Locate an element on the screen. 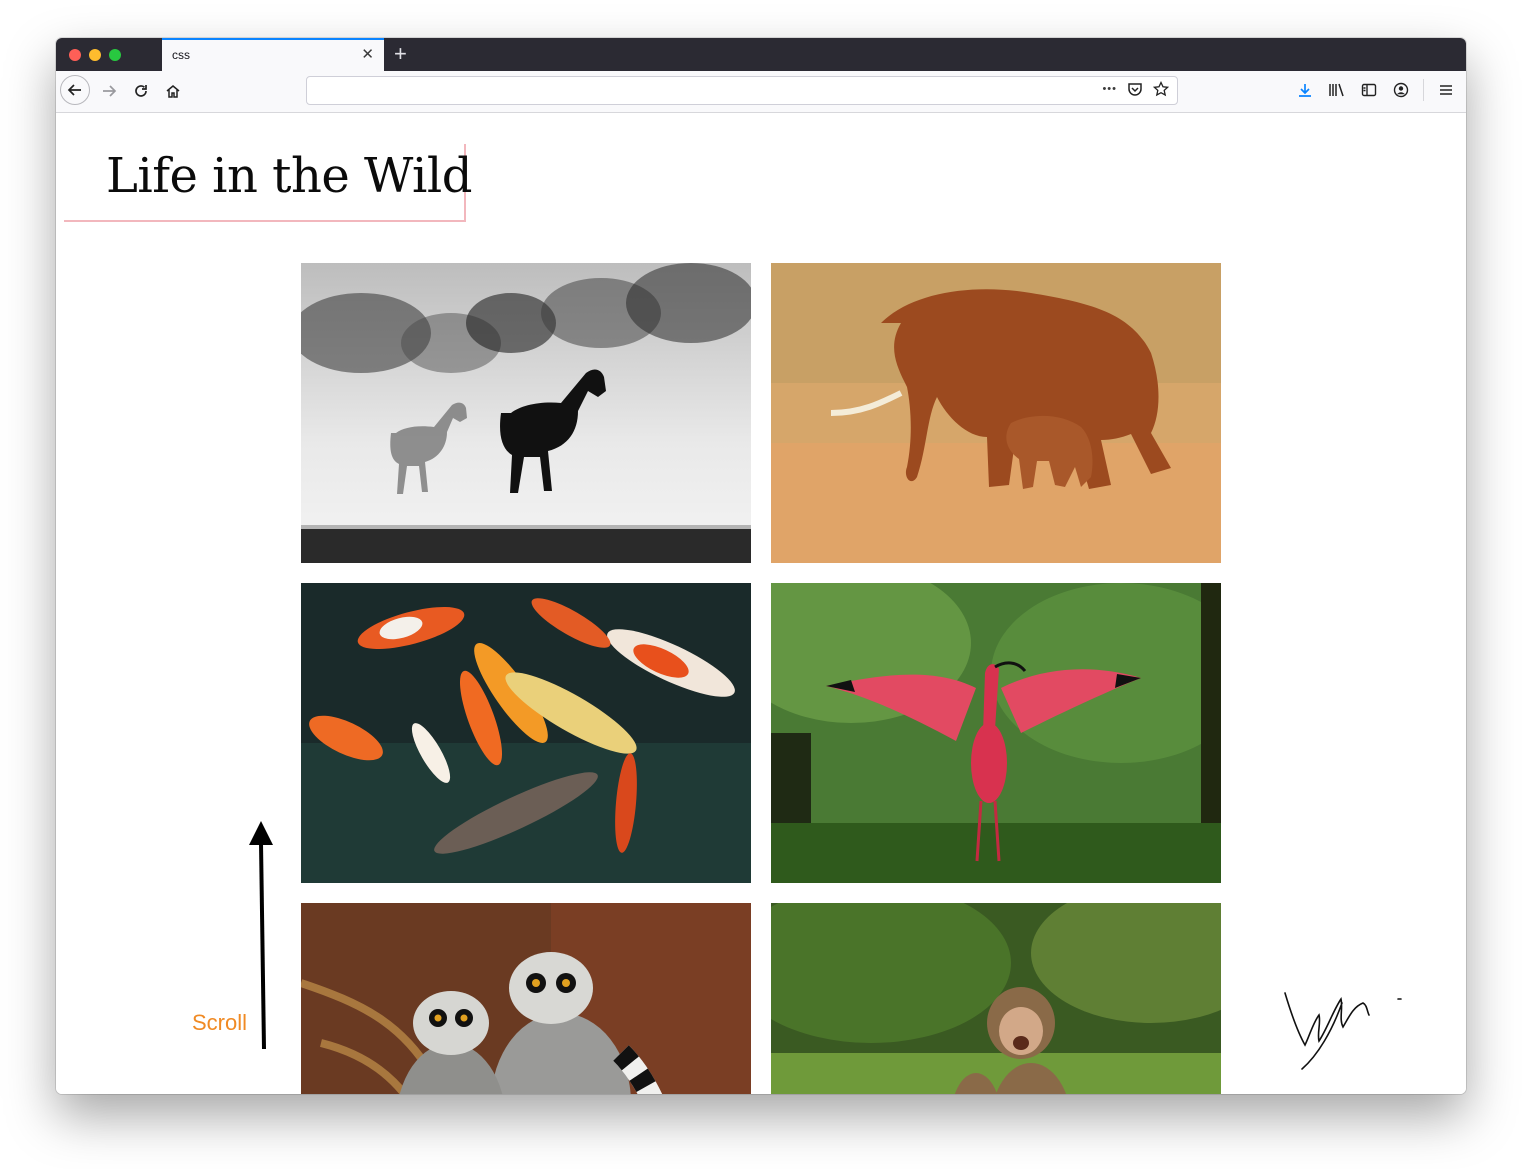 The height and width of the screenshot is (1169, 1522). nav-toolbar: ••• is located at coordinates (761, 92).